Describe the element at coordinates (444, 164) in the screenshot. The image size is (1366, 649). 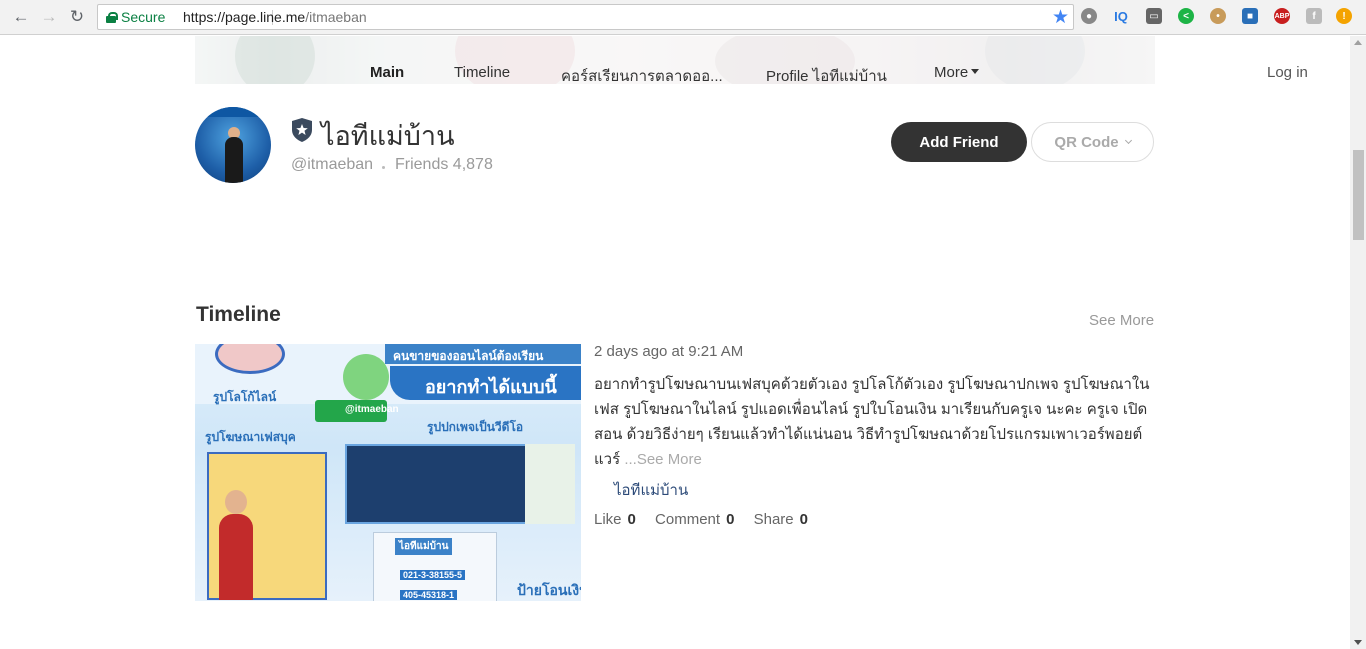
I see `friends-count: Friends 4,878` at that location.